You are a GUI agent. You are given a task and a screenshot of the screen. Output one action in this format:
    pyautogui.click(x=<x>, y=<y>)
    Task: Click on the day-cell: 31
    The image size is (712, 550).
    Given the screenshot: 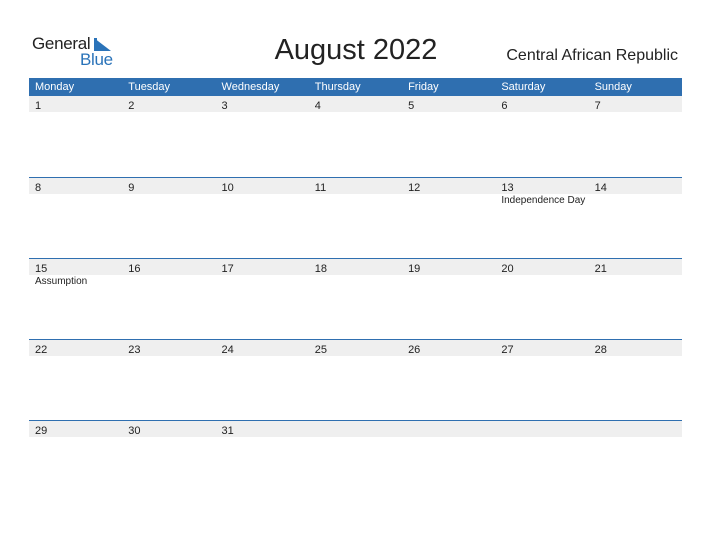 What is the action you would take?
    pyautogui.click(x=262, y=429)
    